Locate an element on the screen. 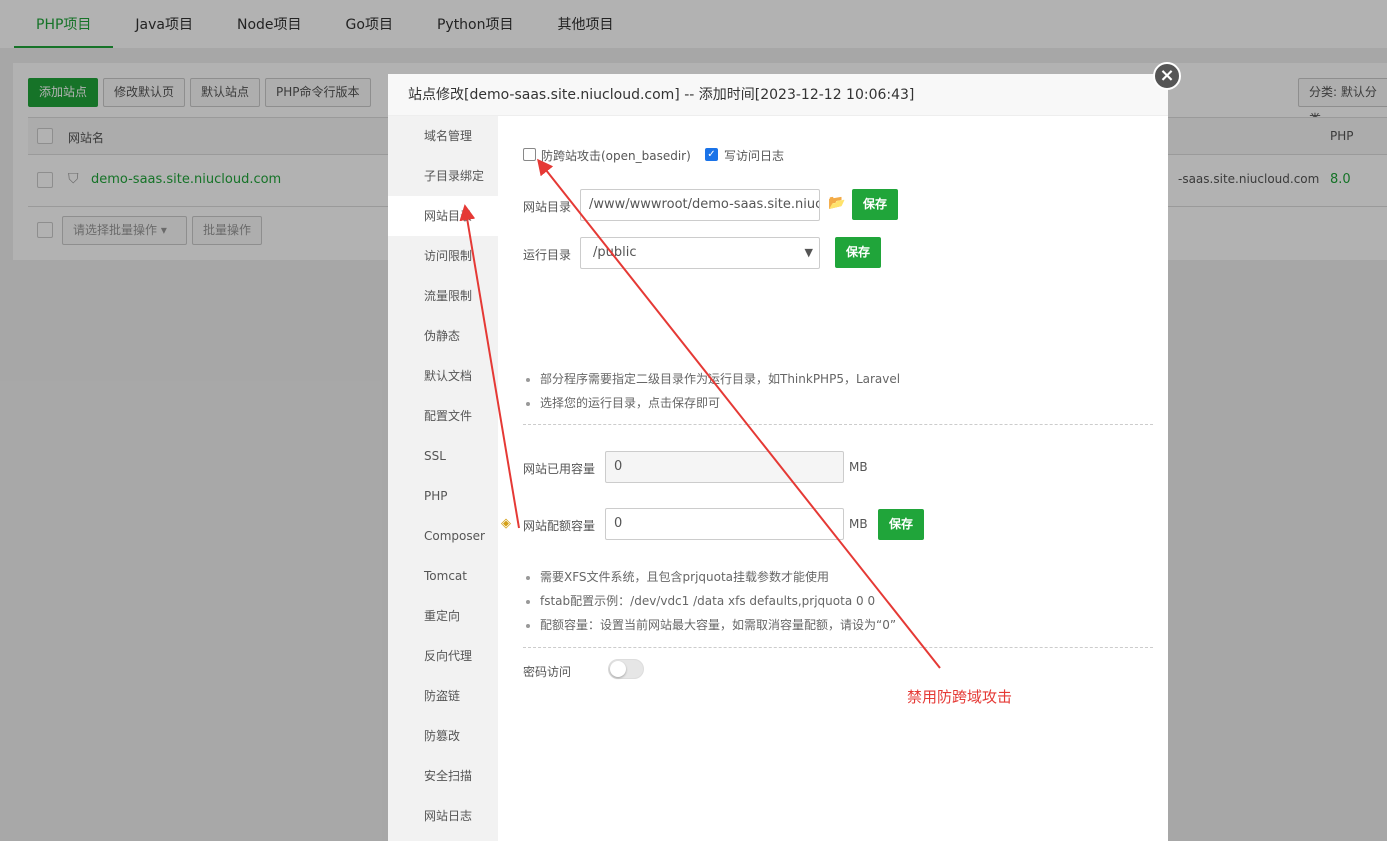 The height and width of the screenshot is (841, 1387). arrow-to-site-dir-tab is located at coordinates (489, 366).